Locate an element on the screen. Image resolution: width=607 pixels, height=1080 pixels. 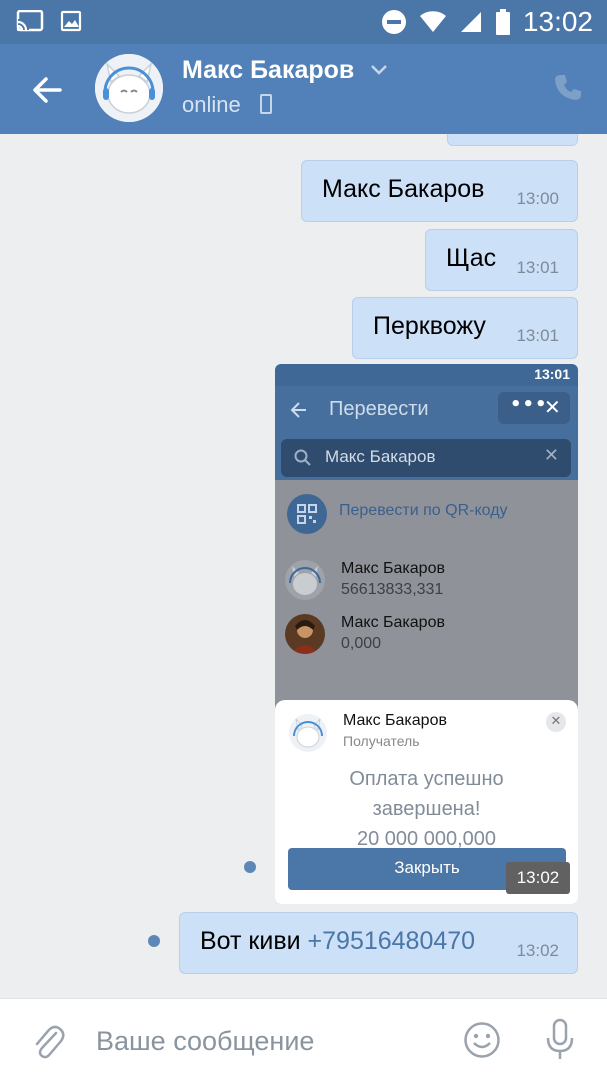
message-text: Щас is located at coordinates (471, 258).